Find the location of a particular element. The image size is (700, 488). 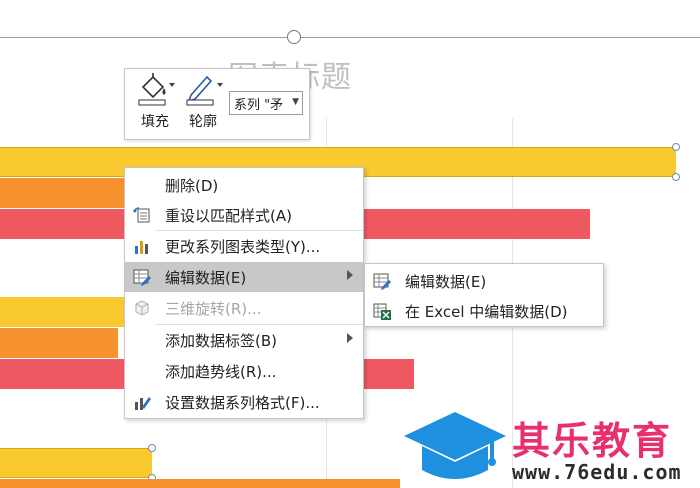

chart-area-border is located at coordinates (350, 37).